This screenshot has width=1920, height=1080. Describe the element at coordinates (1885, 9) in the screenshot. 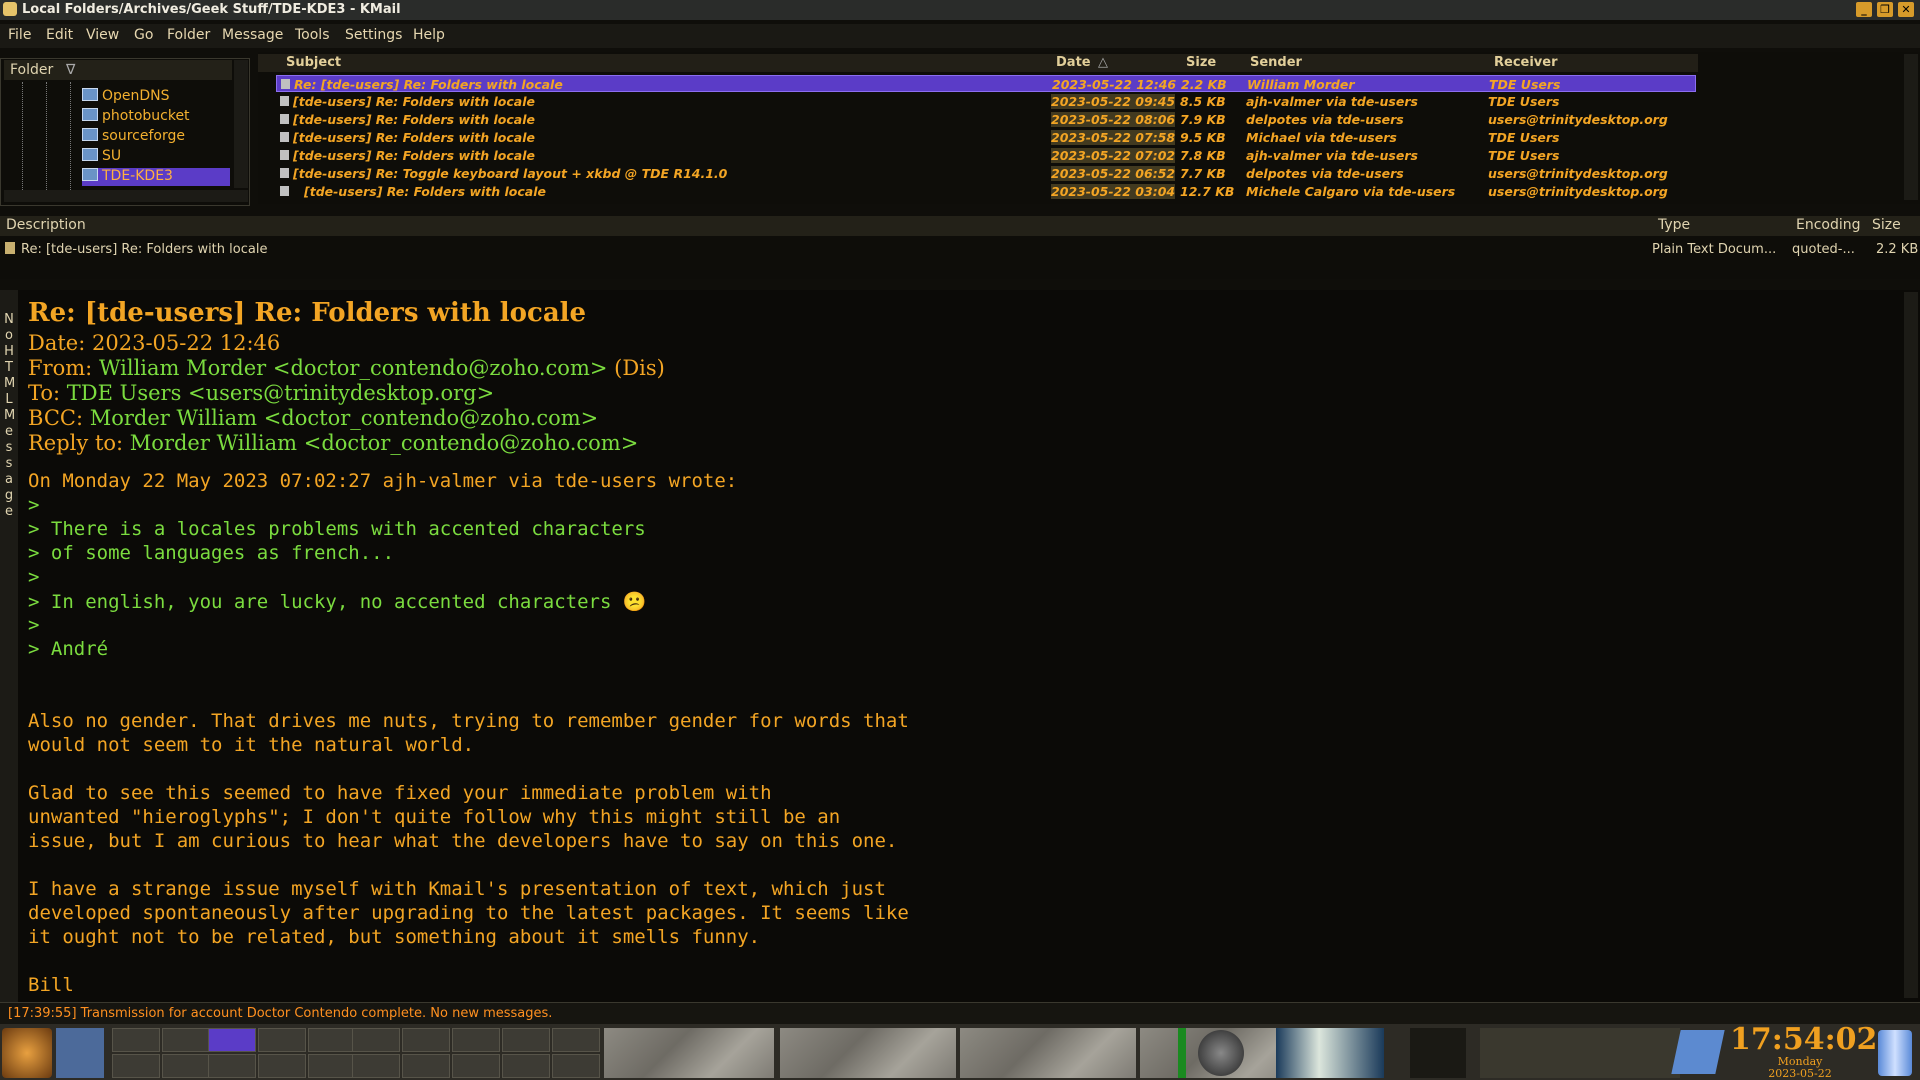

I see `maximize-icon: ❐` at that location.